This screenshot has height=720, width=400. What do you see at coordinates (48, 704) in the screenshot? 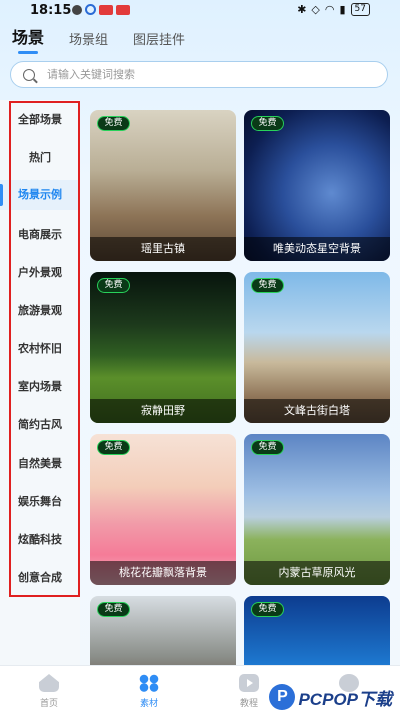
I see `nav-home-label: 首页` at bounding box center [48, 704].